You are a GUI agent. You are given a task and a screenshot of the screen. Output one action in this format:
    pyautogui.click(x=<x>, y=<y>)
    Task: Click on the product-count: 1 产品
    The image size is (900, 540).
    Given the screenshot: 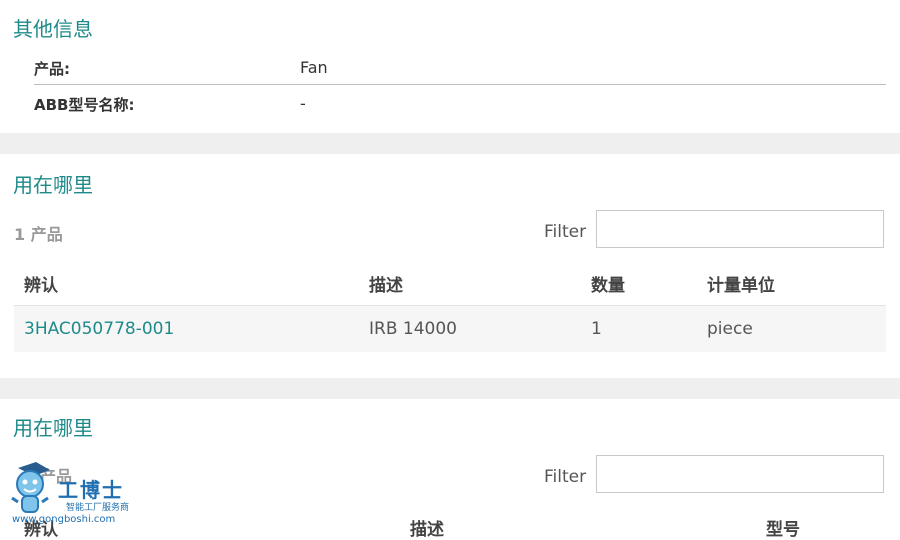 What is the action you would take?
    pyautogui.click(x=38, y=234)
    